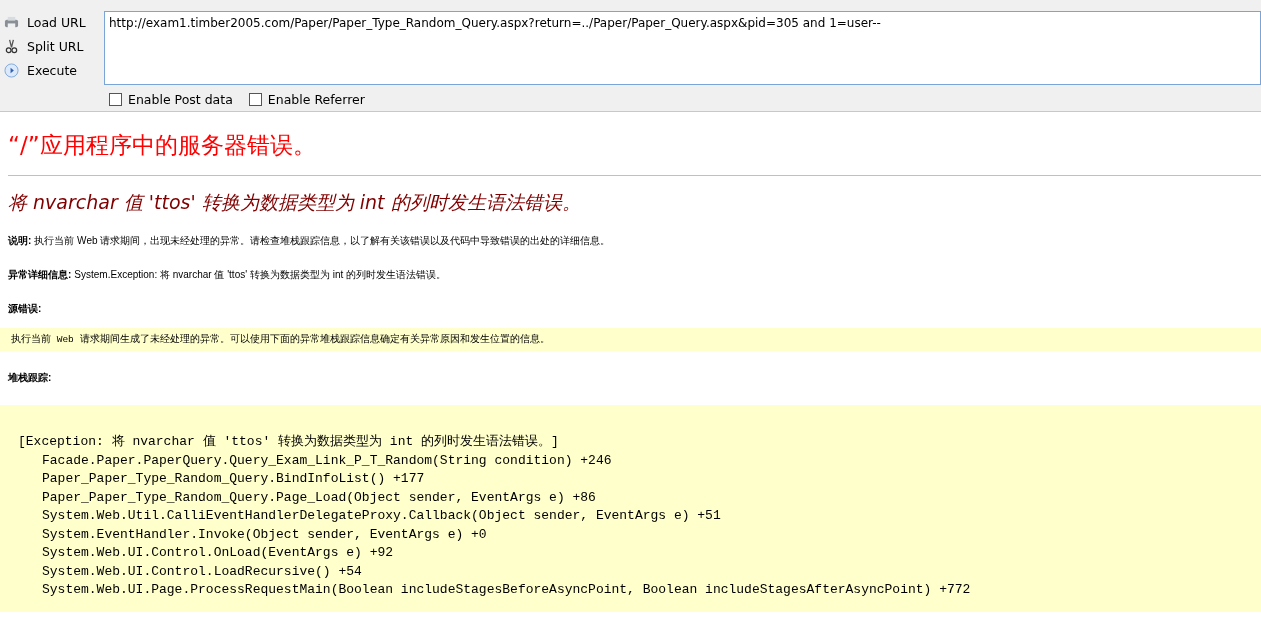 Image resolution: width=1261 pixels, height=622 pixels. Describe the element at coordinates (506, 590) in the screenshot. I see `trace-line: System.Web.UI.Page.ProcessRequestMain(Boolean includeStagesBeforeAsyncPoint, Boolean includeStagesAfterAsyncPoint) +772` at that location.